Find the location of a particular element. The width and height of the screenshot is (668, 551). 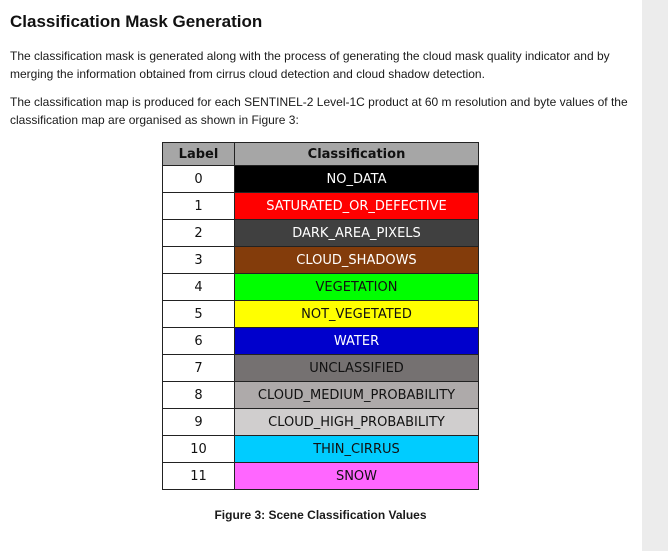

class-label-cell: 1 is located at coordinates (198, 206).